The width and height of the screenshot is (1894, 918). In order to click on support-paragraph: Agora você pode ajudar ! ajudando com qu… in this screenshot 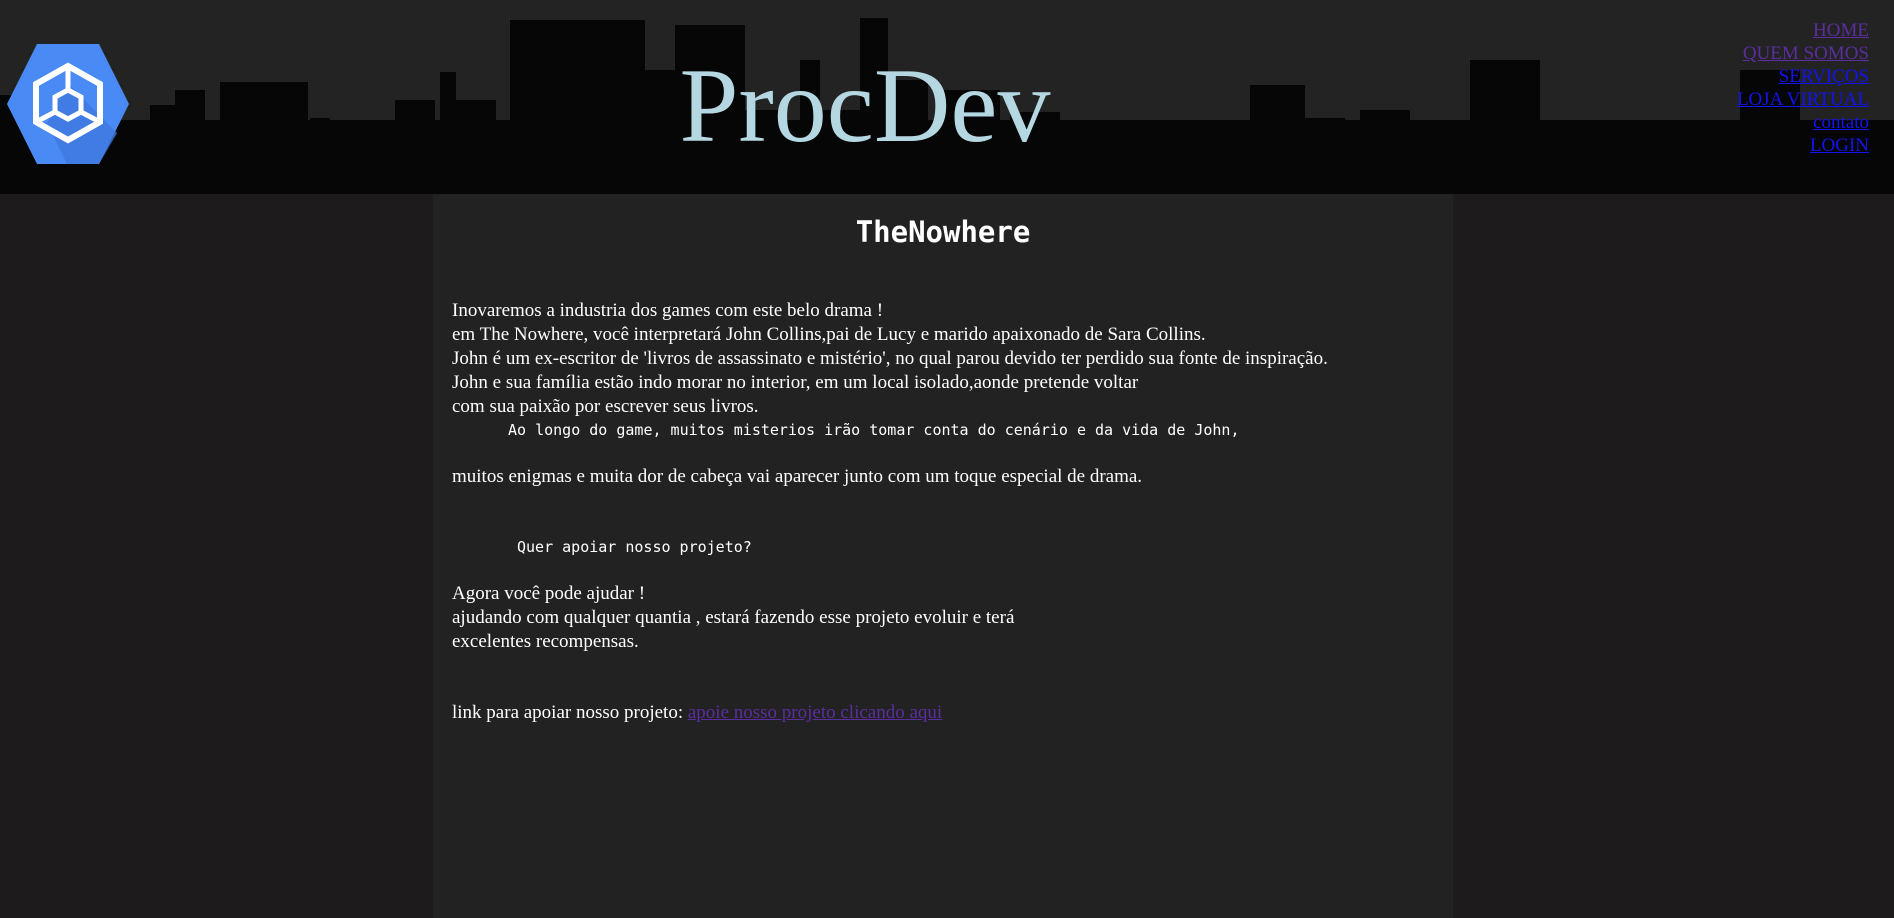, I will do `click(733, 618)`.